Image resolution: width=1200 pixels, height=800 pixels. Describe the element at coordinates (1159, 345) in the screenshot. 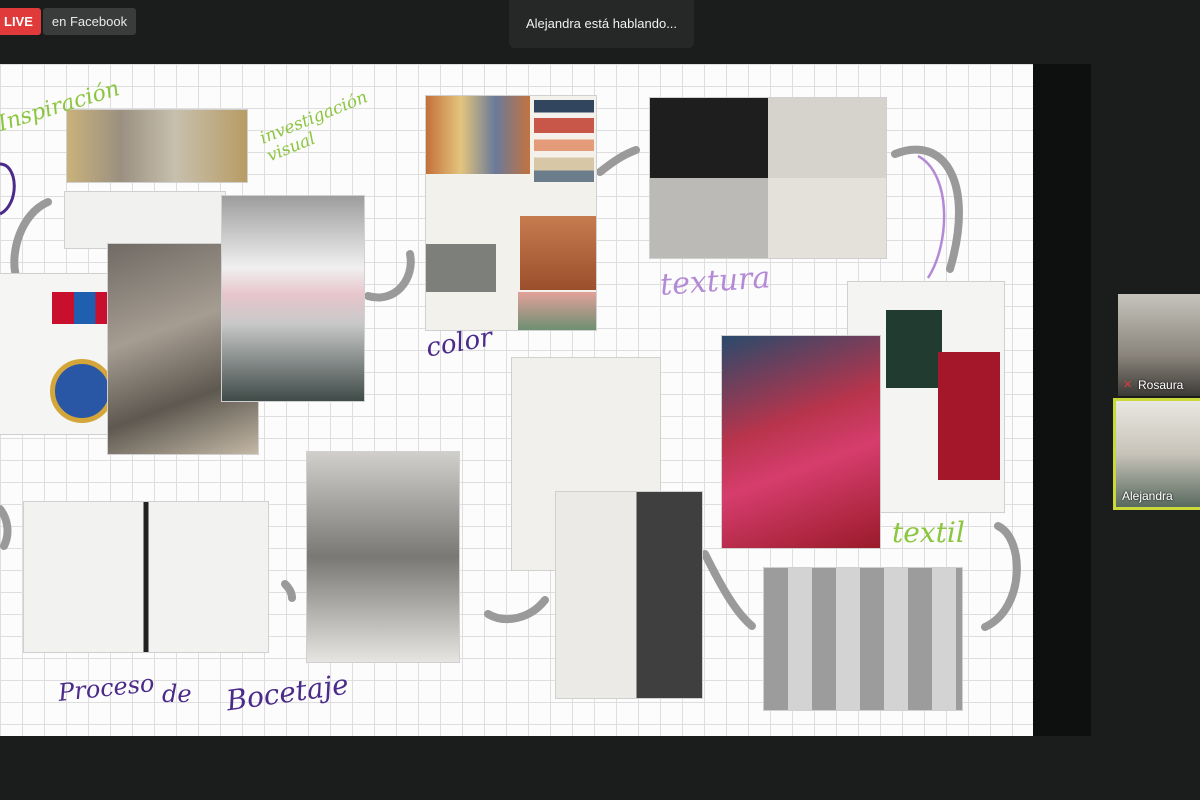

I see `participant-tile: ✕ Rosaura` at that location.